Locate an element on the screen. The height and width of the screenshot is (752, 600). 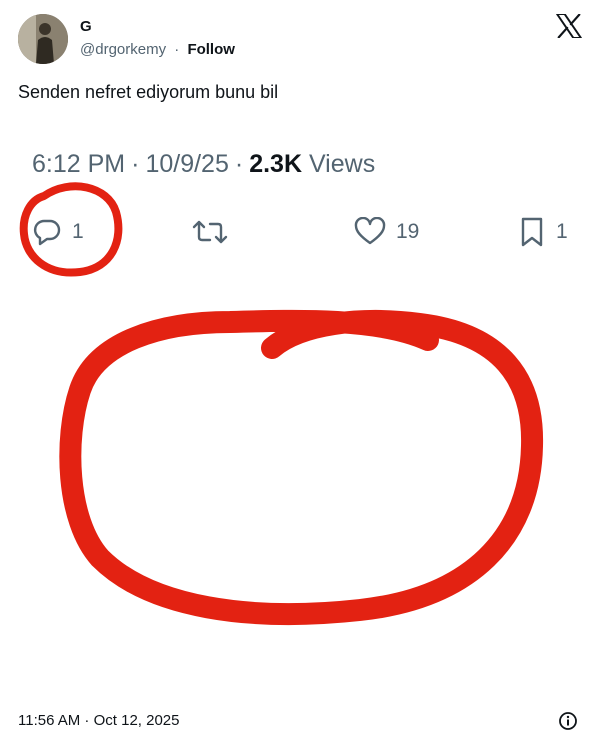
user-avatar-photo-icon is located at coordinates (43, 39).